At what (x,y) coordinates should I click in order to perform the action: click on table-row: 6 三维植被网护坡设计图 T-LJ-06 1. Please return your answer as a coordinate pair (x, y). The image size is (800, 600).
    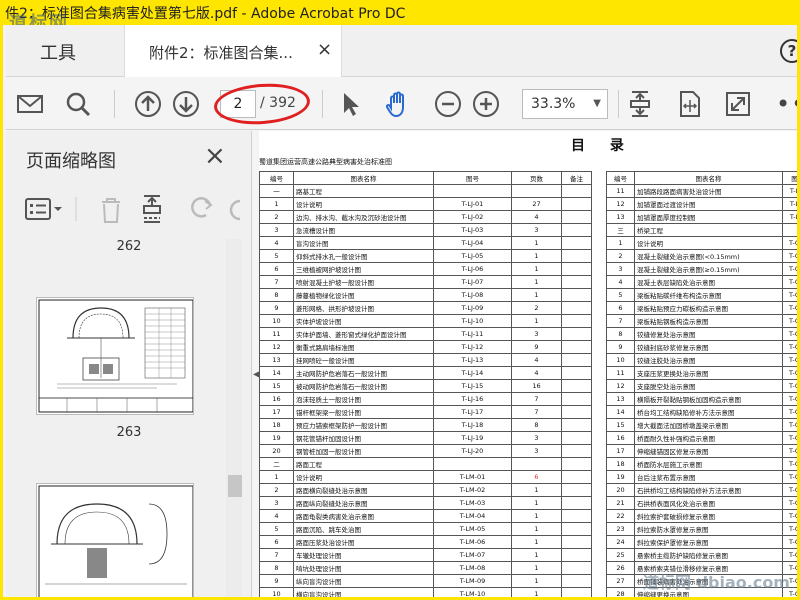
    Looking at the image, I should click on (425, 269).